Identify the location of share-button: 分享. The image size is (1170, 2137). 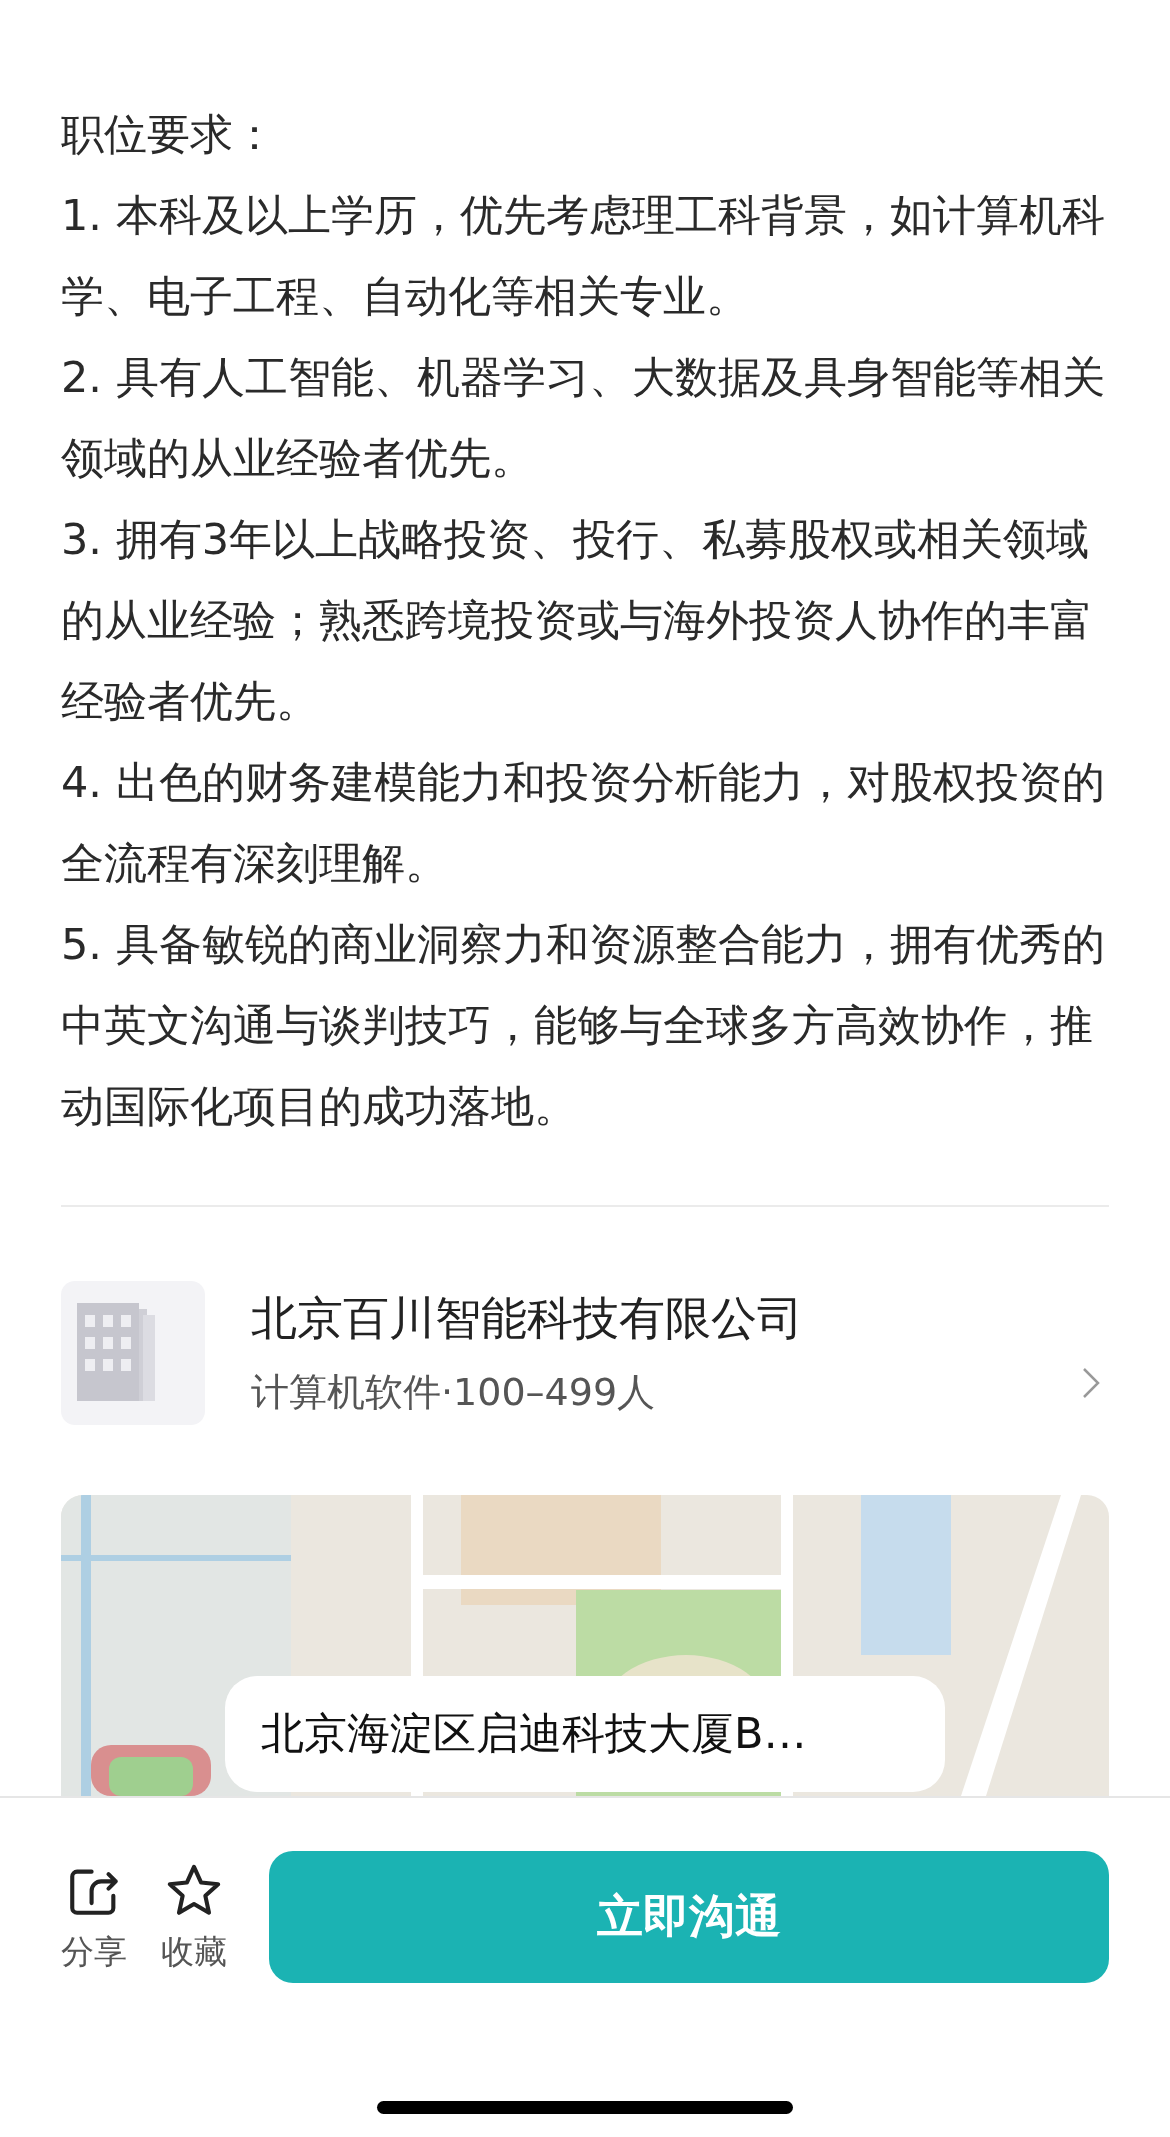
(94, 1917).